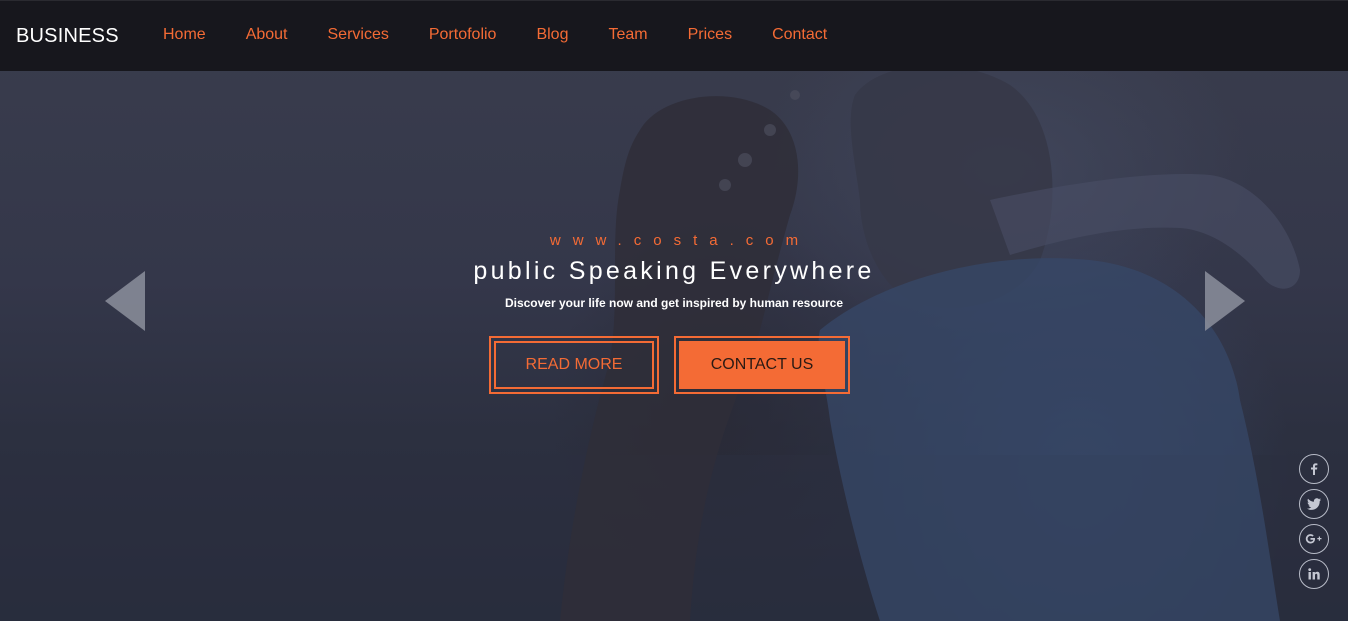  I want to click on contact-us-button: CONTACT US, so click(762, 365).